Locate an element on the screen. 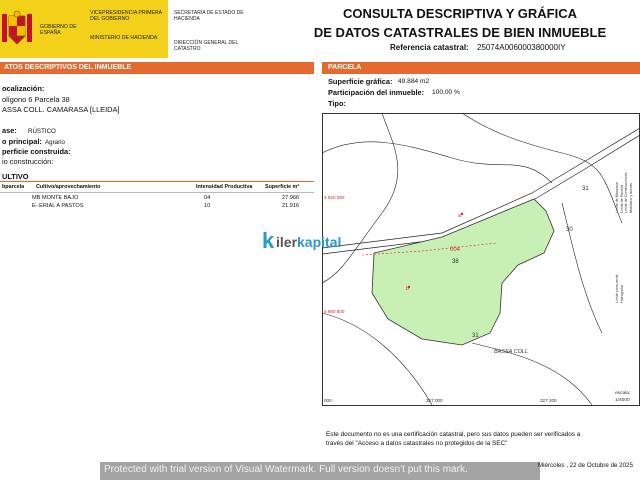  neighbor-31-bottom: 31 is located at coordinates (475, 336).